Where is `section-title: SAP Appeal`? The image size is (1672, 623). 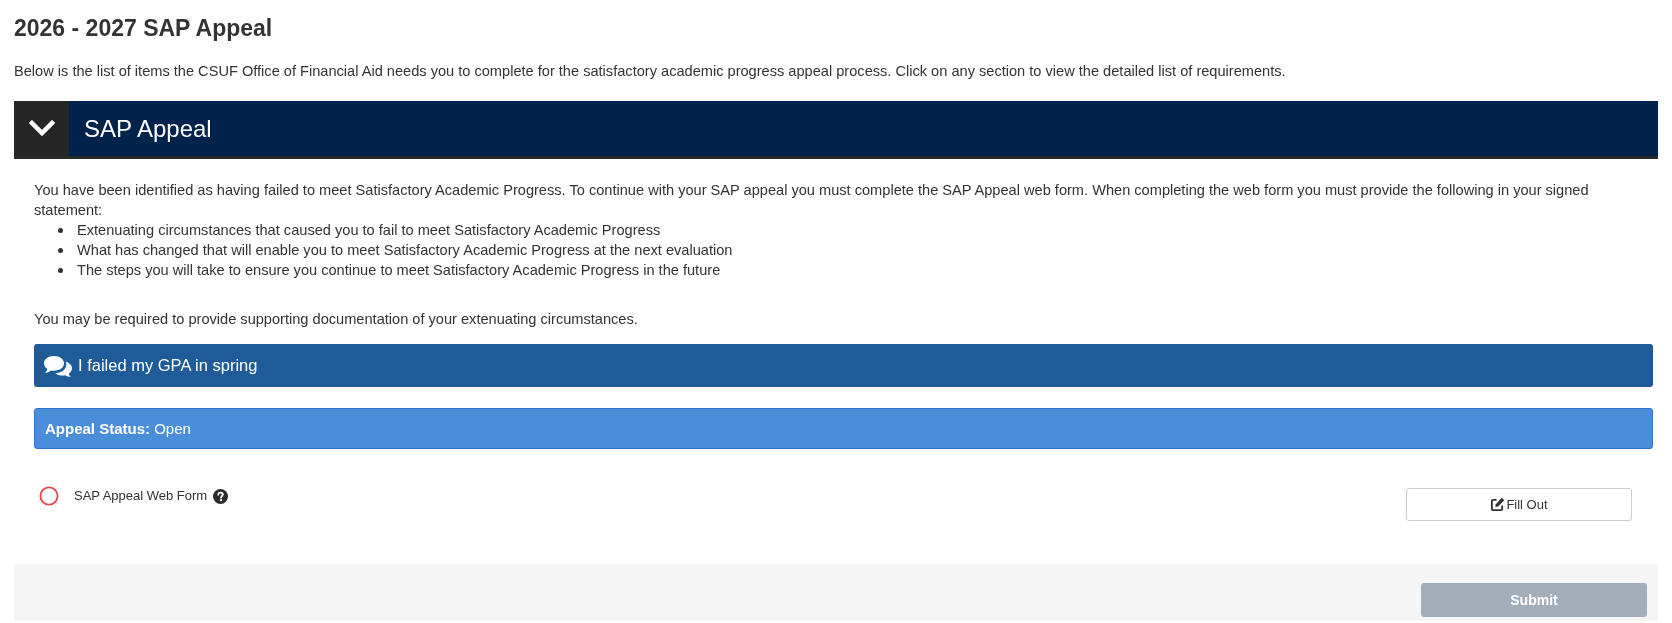 section-title: SAP Appeal is located at coordinates (148, 128).